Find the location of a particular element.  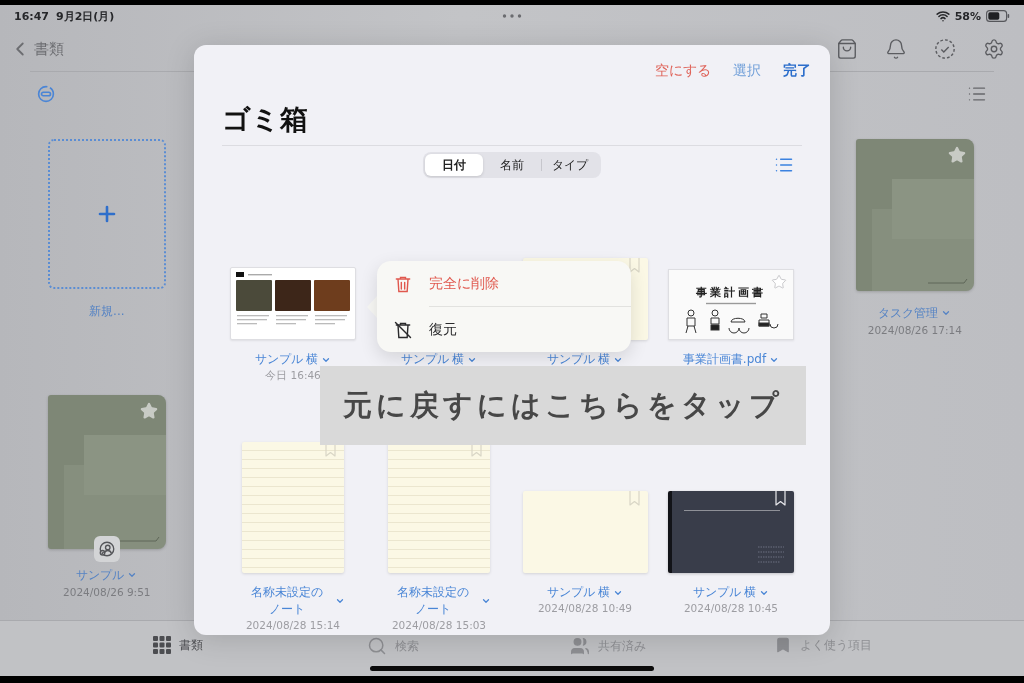

sort-tab: 日付 is located at coordinates (454, 165).